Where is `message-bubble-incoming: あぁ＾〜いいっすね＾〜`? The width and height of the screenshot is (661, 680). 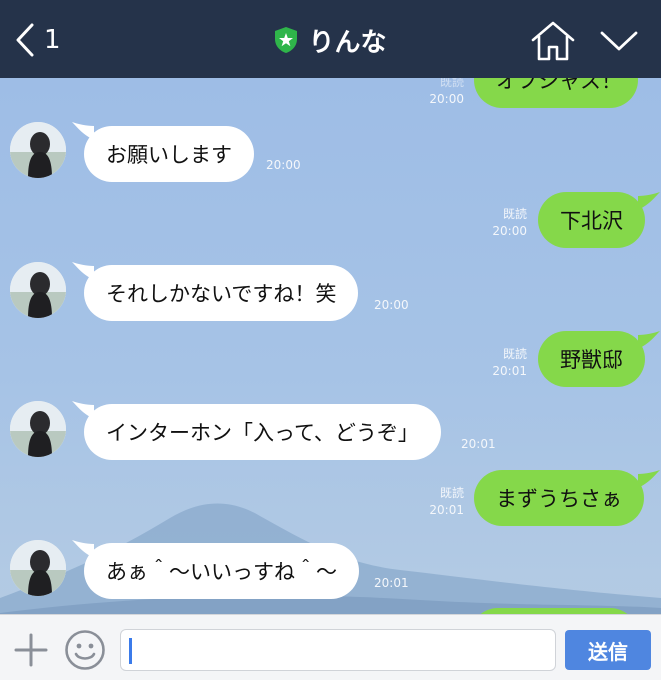 message-bubble-incoming: あぁ＾〜いいっすね＾〜 is located at coordinates (221, 571).